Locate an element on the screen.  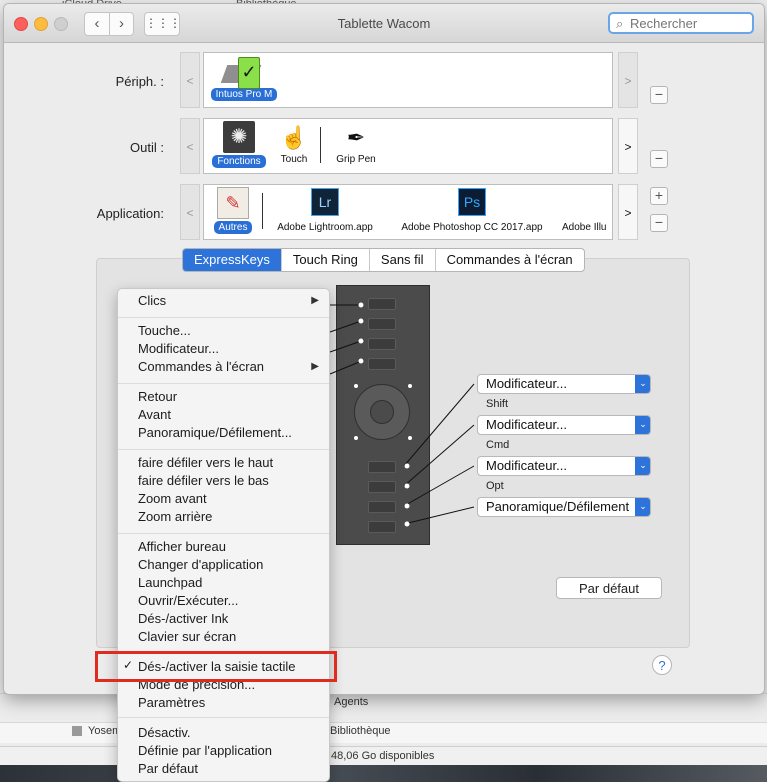
default-button: Par défaut is located at coordinates (609, 588).